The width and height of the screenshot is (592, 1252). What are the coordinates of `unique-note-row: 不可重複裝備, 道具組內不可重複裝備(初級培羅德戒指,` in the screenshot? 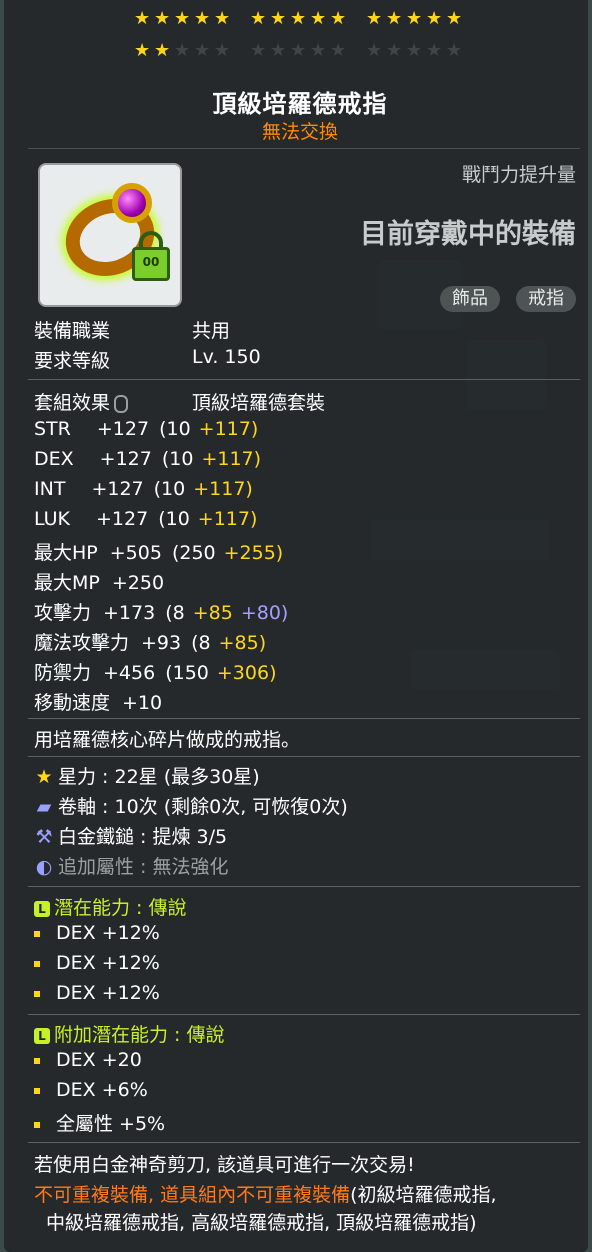 It's located at (265, 1193).